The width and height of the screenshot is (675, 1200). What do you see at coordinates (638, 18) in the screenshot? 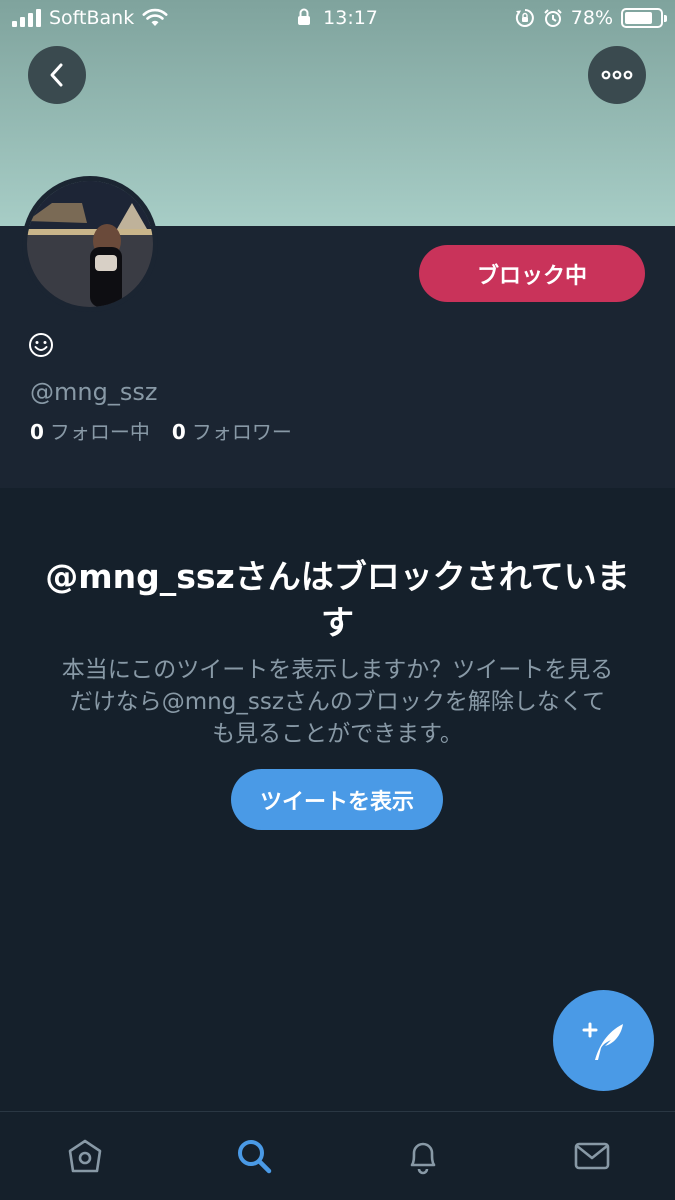
I see `battery-level` at bounding box center [638, 18].